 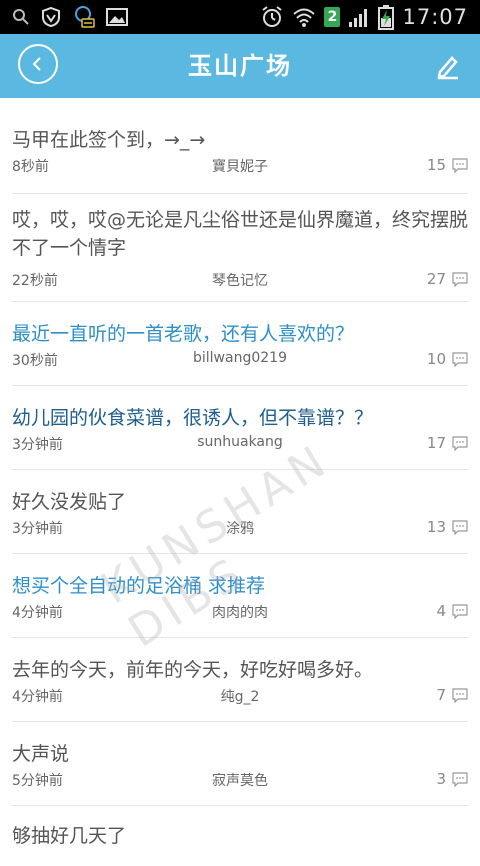 What do you see at coordinates (436, 443) in the screenshot?
I see `reply-count: 17` at bounding box center [436, 443].